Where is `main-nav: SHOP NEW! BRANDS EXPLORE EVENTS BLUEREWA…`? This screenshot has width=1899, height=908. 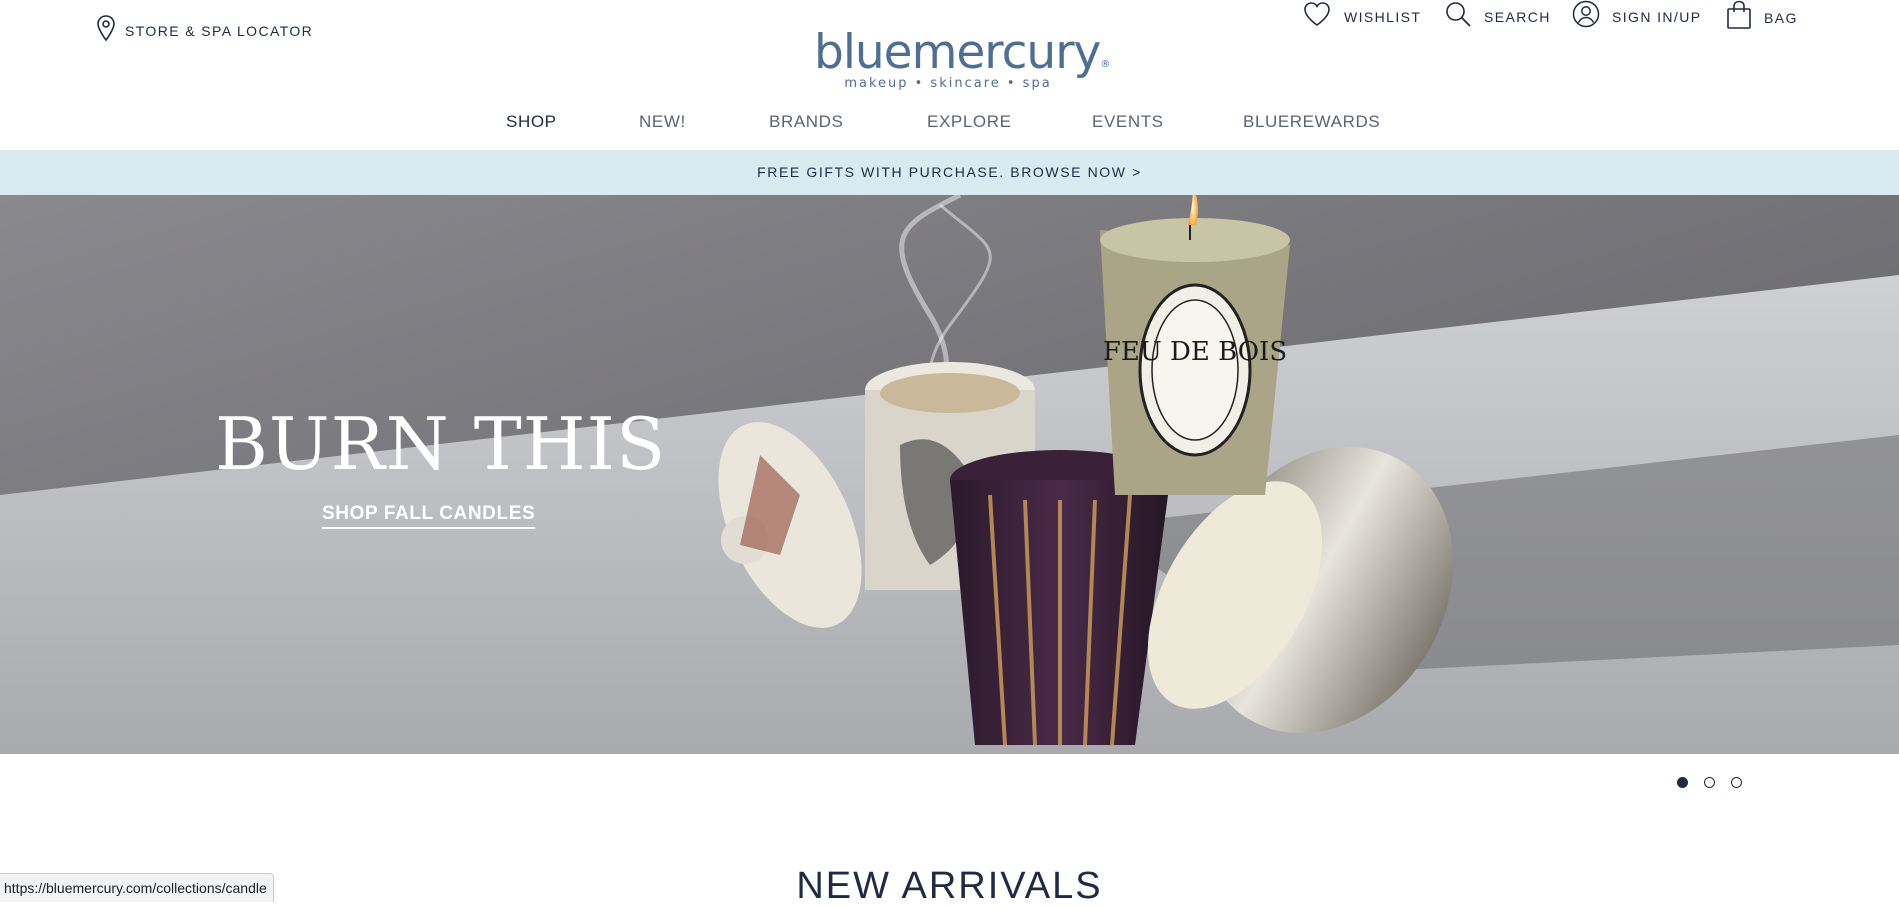 main-nav: SHOP NEW! BRANDS EXPLORE EVENTS BLUEREWA… is located at coordinates (949, 127).